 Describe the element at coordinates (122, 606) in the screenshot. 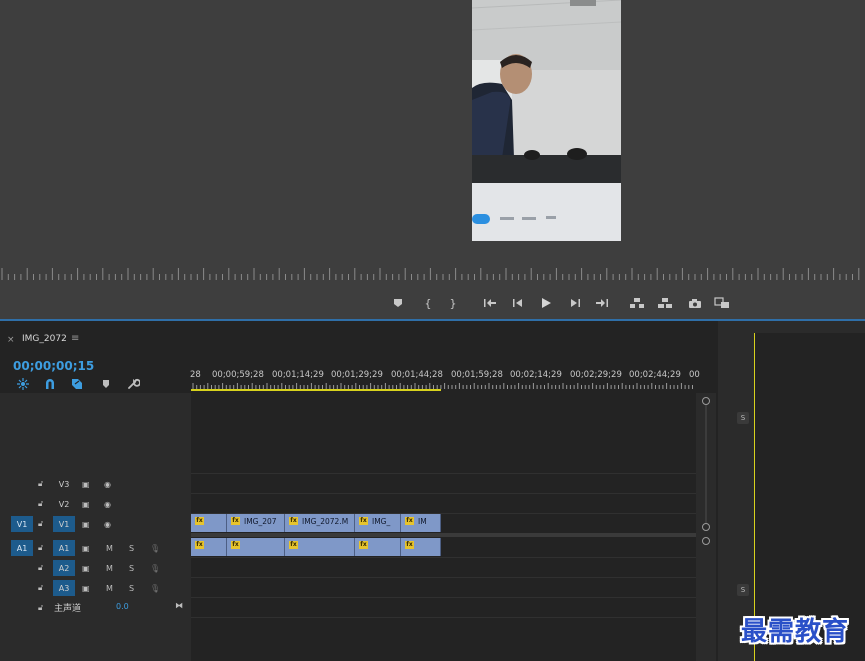

I see `master-volume: 0.0` at that location.